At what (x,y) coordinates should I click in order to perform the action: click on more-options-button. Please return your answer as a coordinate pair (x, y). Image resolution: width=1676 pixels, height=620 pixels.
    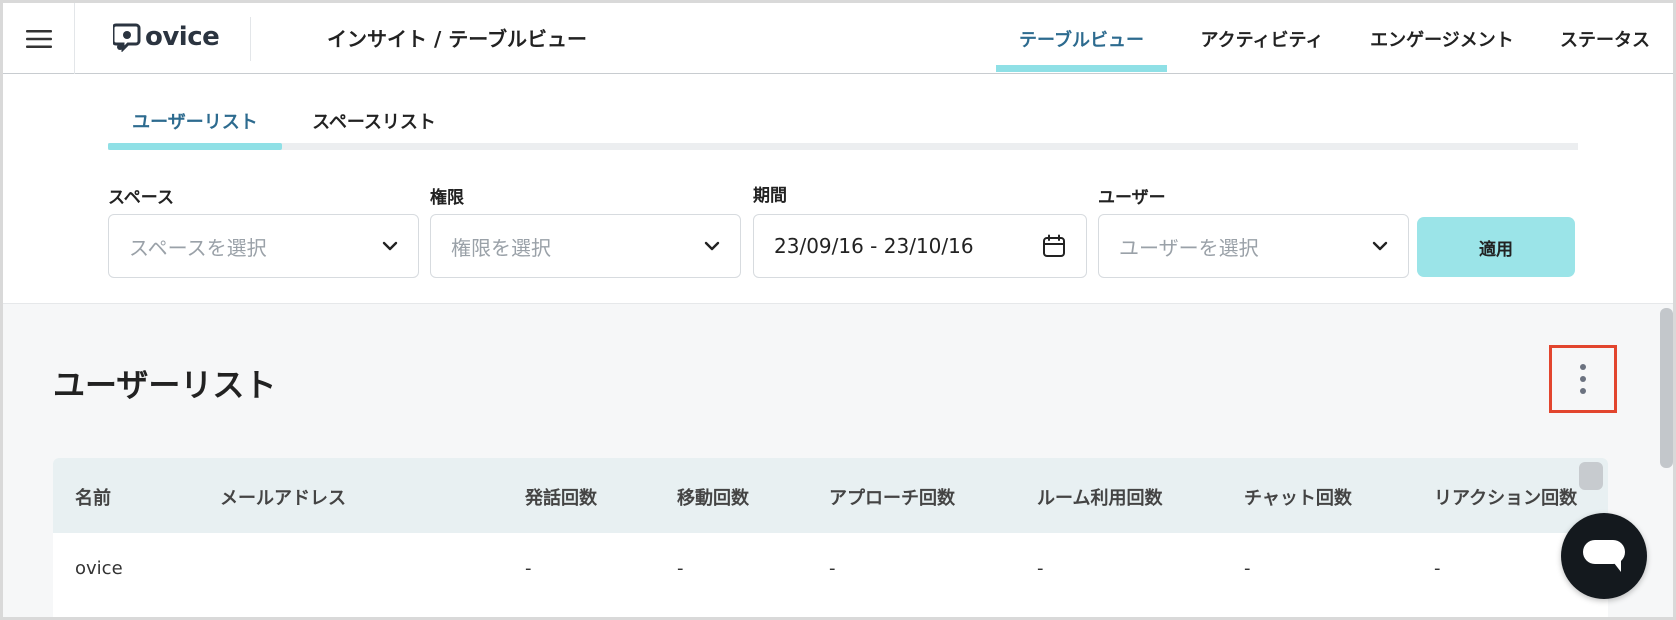
    Looking at the image, I should click on (1583, 379).